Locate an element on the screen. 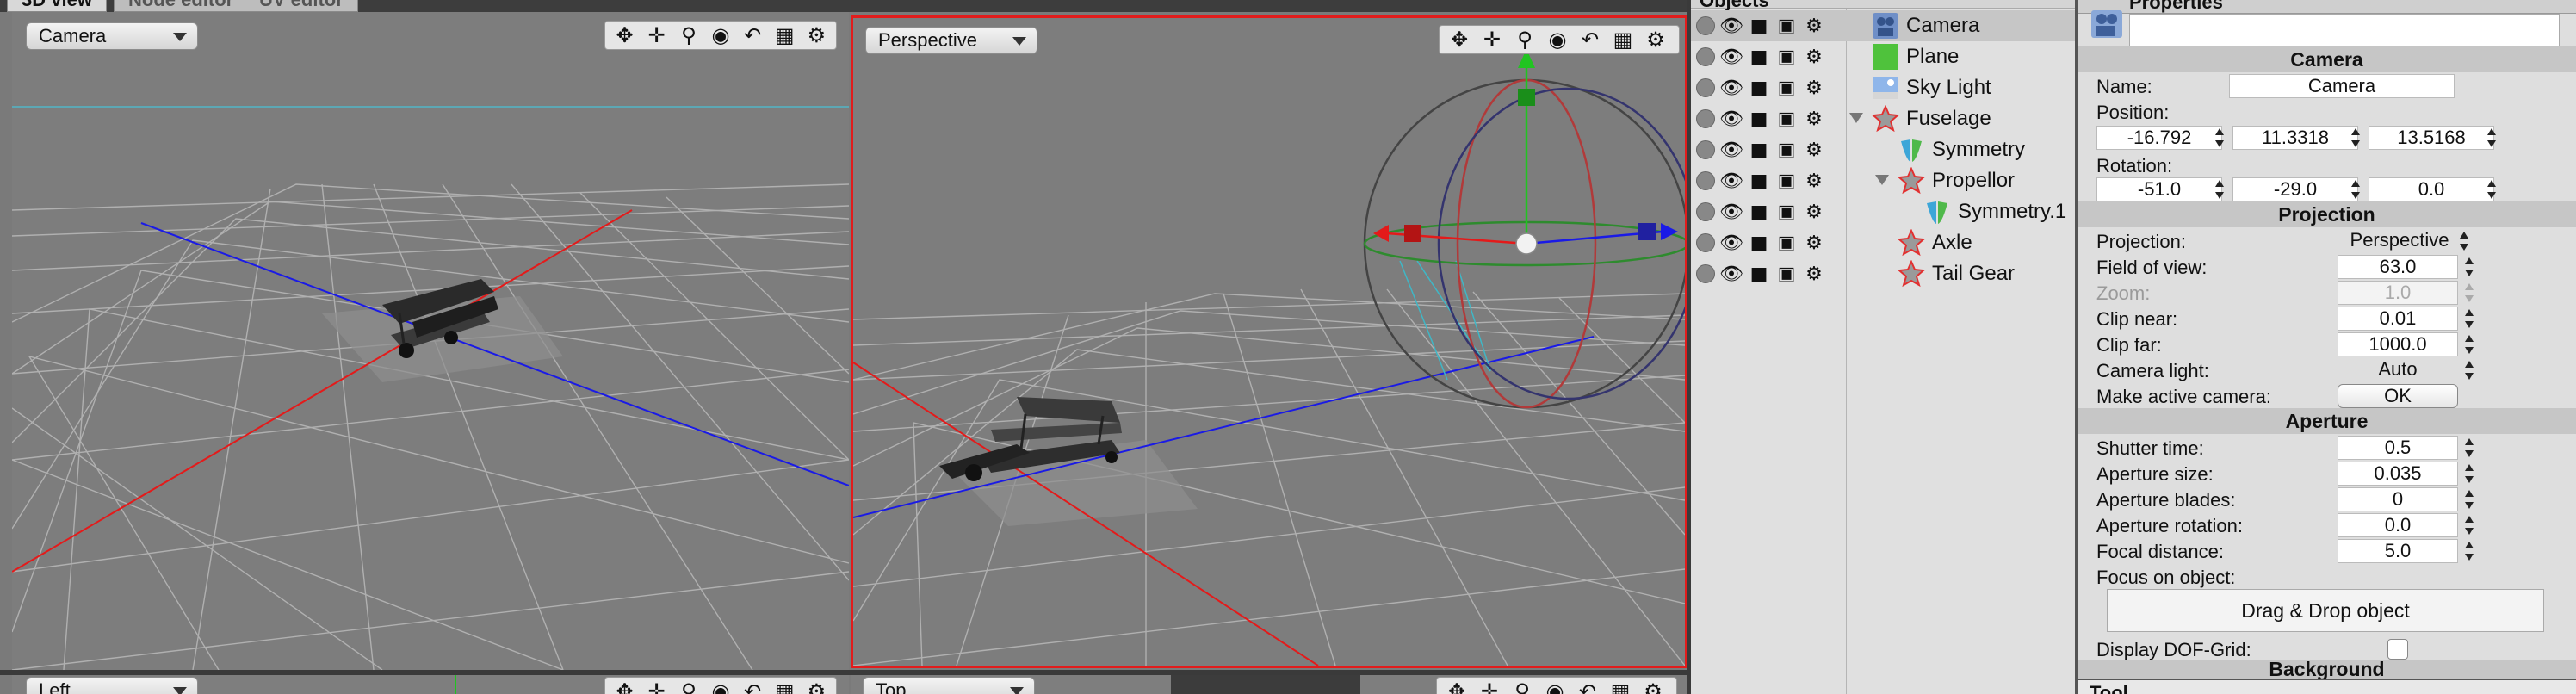  position-y-input: 11.3318 is located at coordinates (2295, 138).